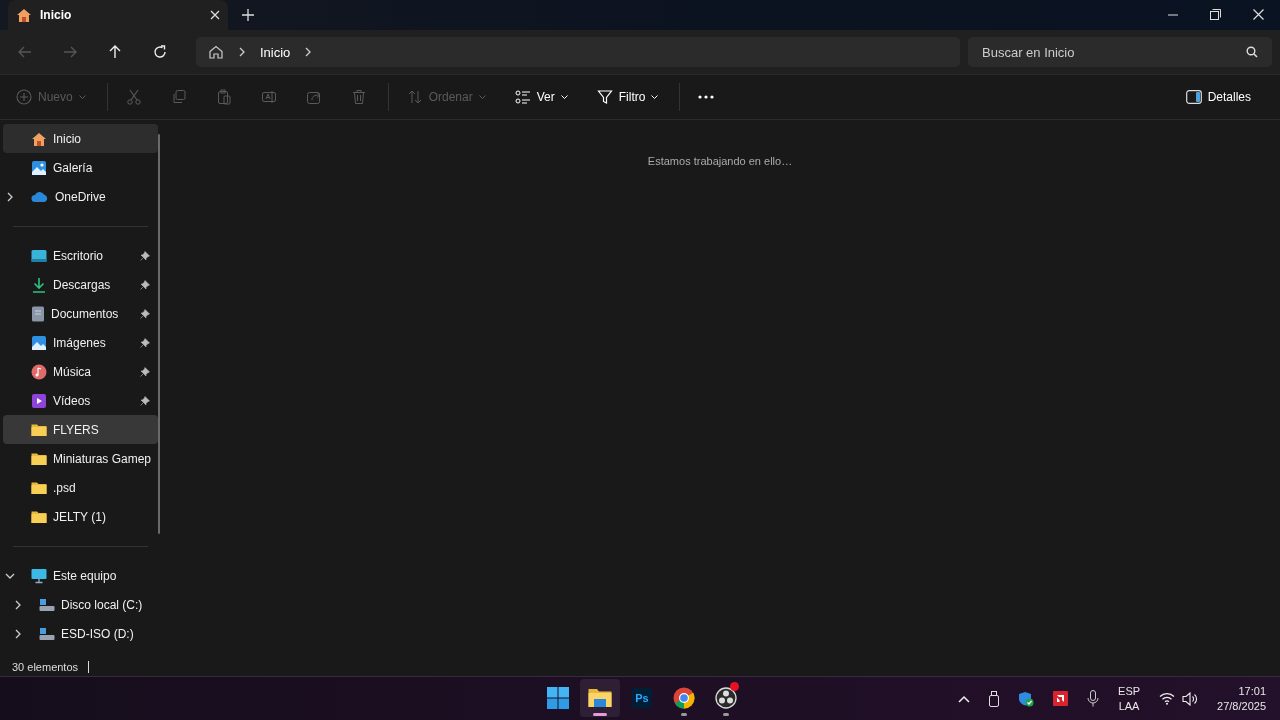 The width and height of the screenshot is (1280, 720). I want to click on document-icon, so click(38, 313).